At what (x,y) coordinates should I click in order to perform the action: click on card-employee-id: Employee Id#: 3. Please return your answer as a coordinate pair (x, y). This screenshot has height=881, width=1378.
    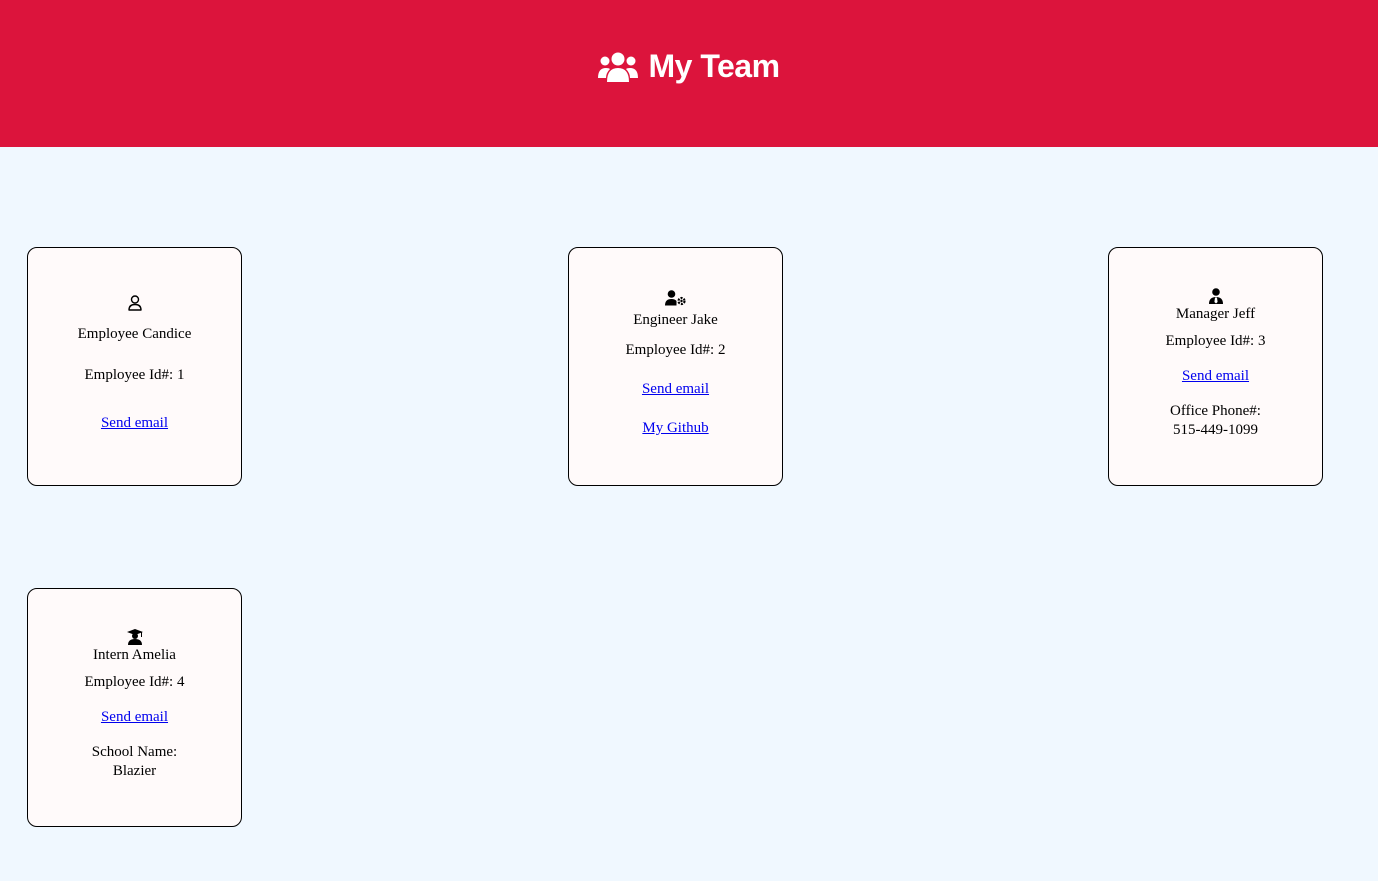
    Looking at the image, I should click on (1215, 341).